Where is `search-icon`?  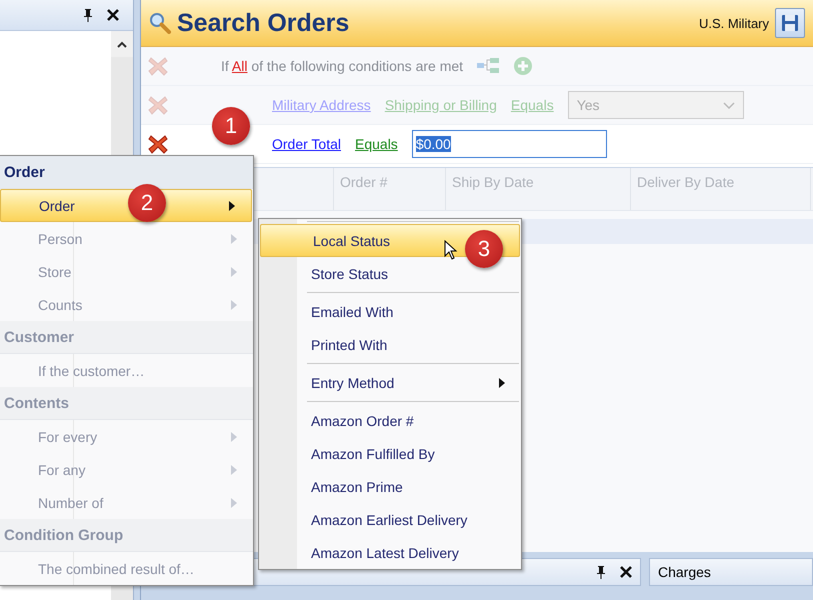
search-icon is located at coordinates (160, 23).